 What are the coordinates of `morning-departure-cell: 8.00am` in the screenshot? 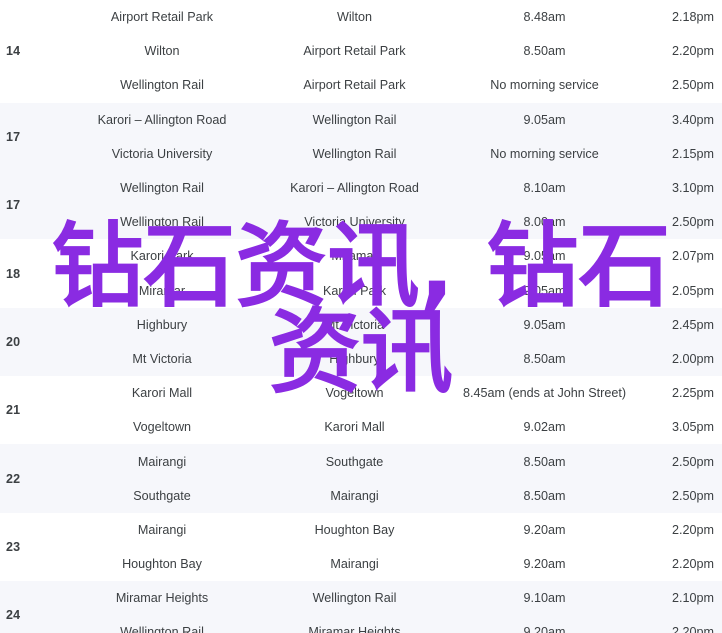 It's located at (544, 222).